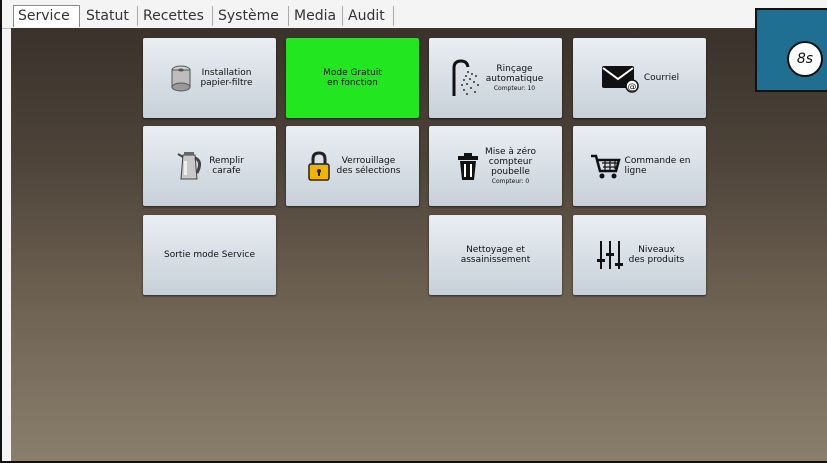 The width and height of the screenshot is (827, 463). I want to click on installation-label-2: papier-filtre, so click(226, 83).